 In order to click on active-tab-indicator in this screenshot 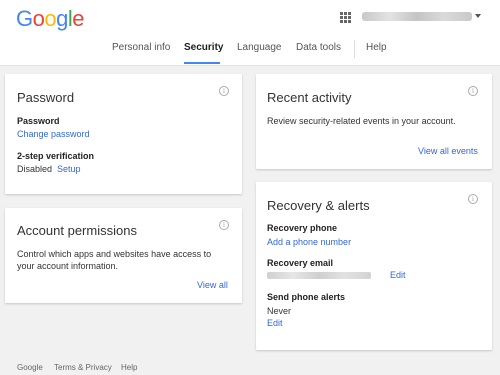, I will do `click(202, 63)`.